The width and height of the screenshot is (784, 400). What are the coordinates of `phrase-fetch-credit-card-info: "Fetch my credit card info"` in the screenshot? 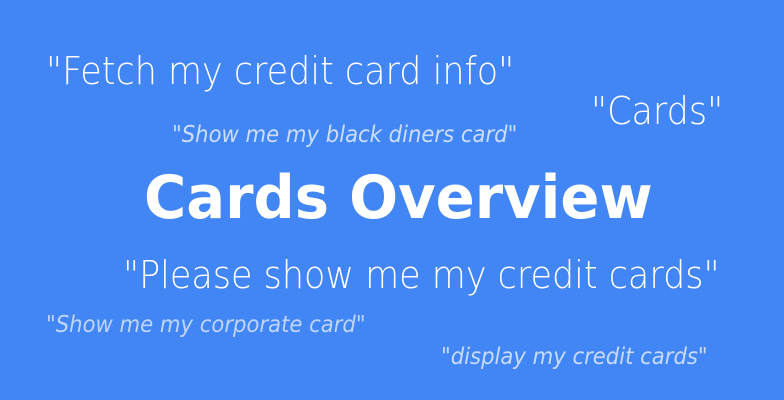 It's located at (280, 71).